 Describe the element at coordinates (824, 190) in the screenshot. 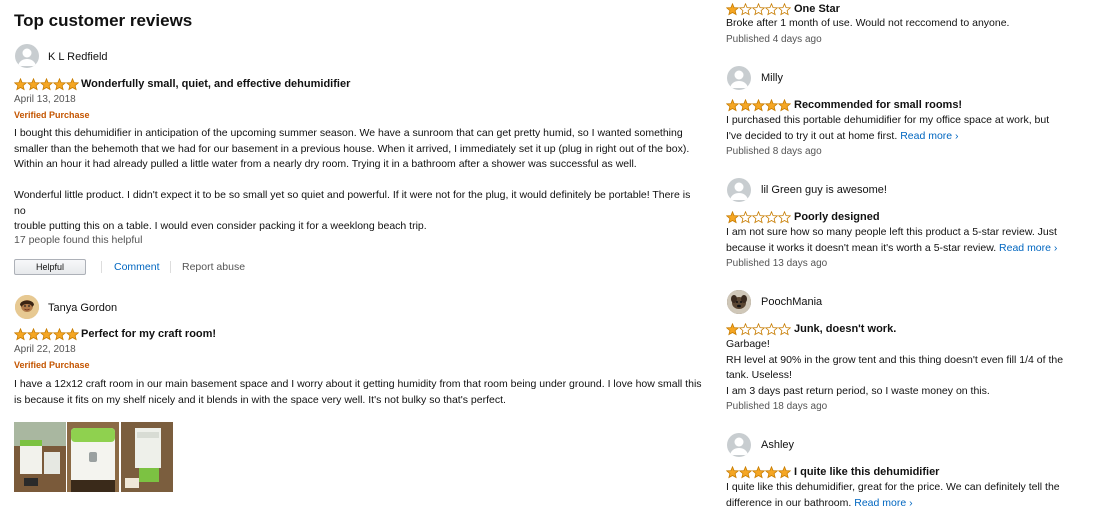

I see `reviewer-name: lil Green guy is awesome!` at that location.